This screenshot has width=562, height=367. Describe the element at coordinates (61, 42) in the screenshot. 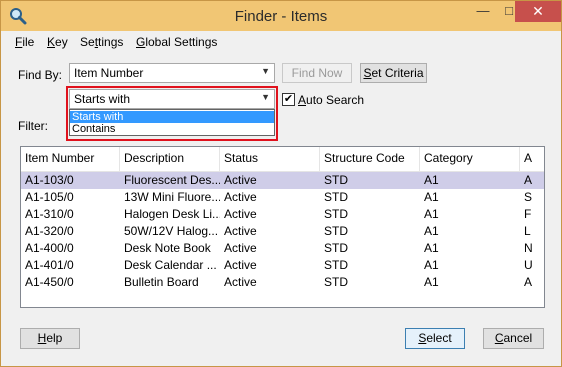

I see `menu-key-label: ey` at that location.